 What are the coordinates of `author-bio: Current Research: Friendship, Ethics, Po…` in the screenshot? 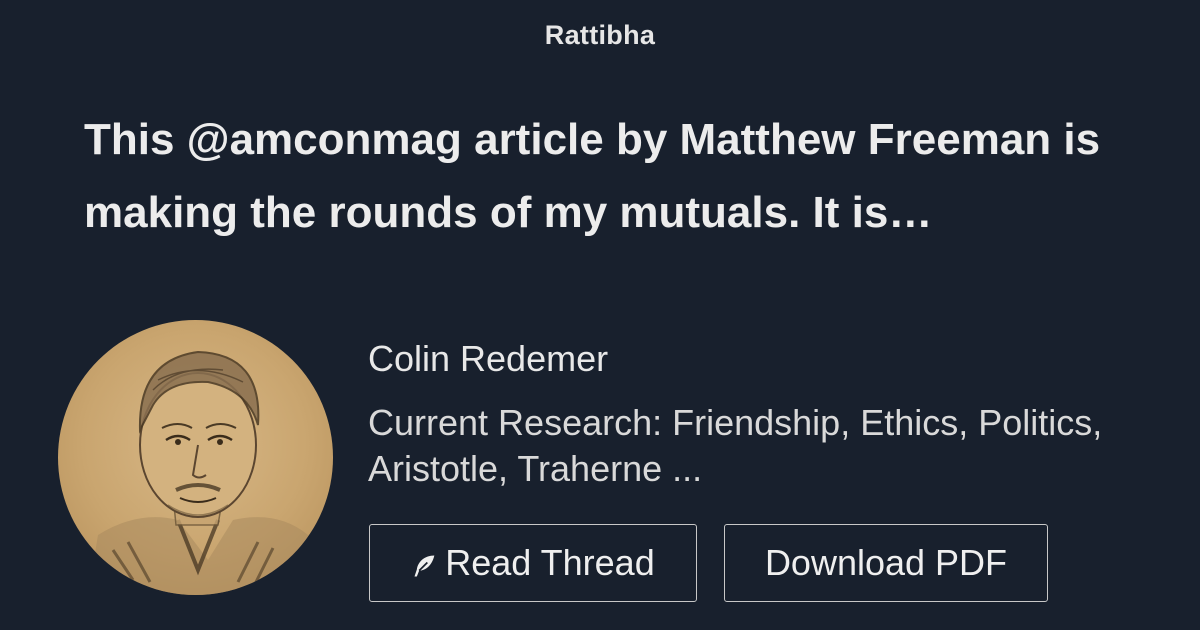 It's located at (735, 445).